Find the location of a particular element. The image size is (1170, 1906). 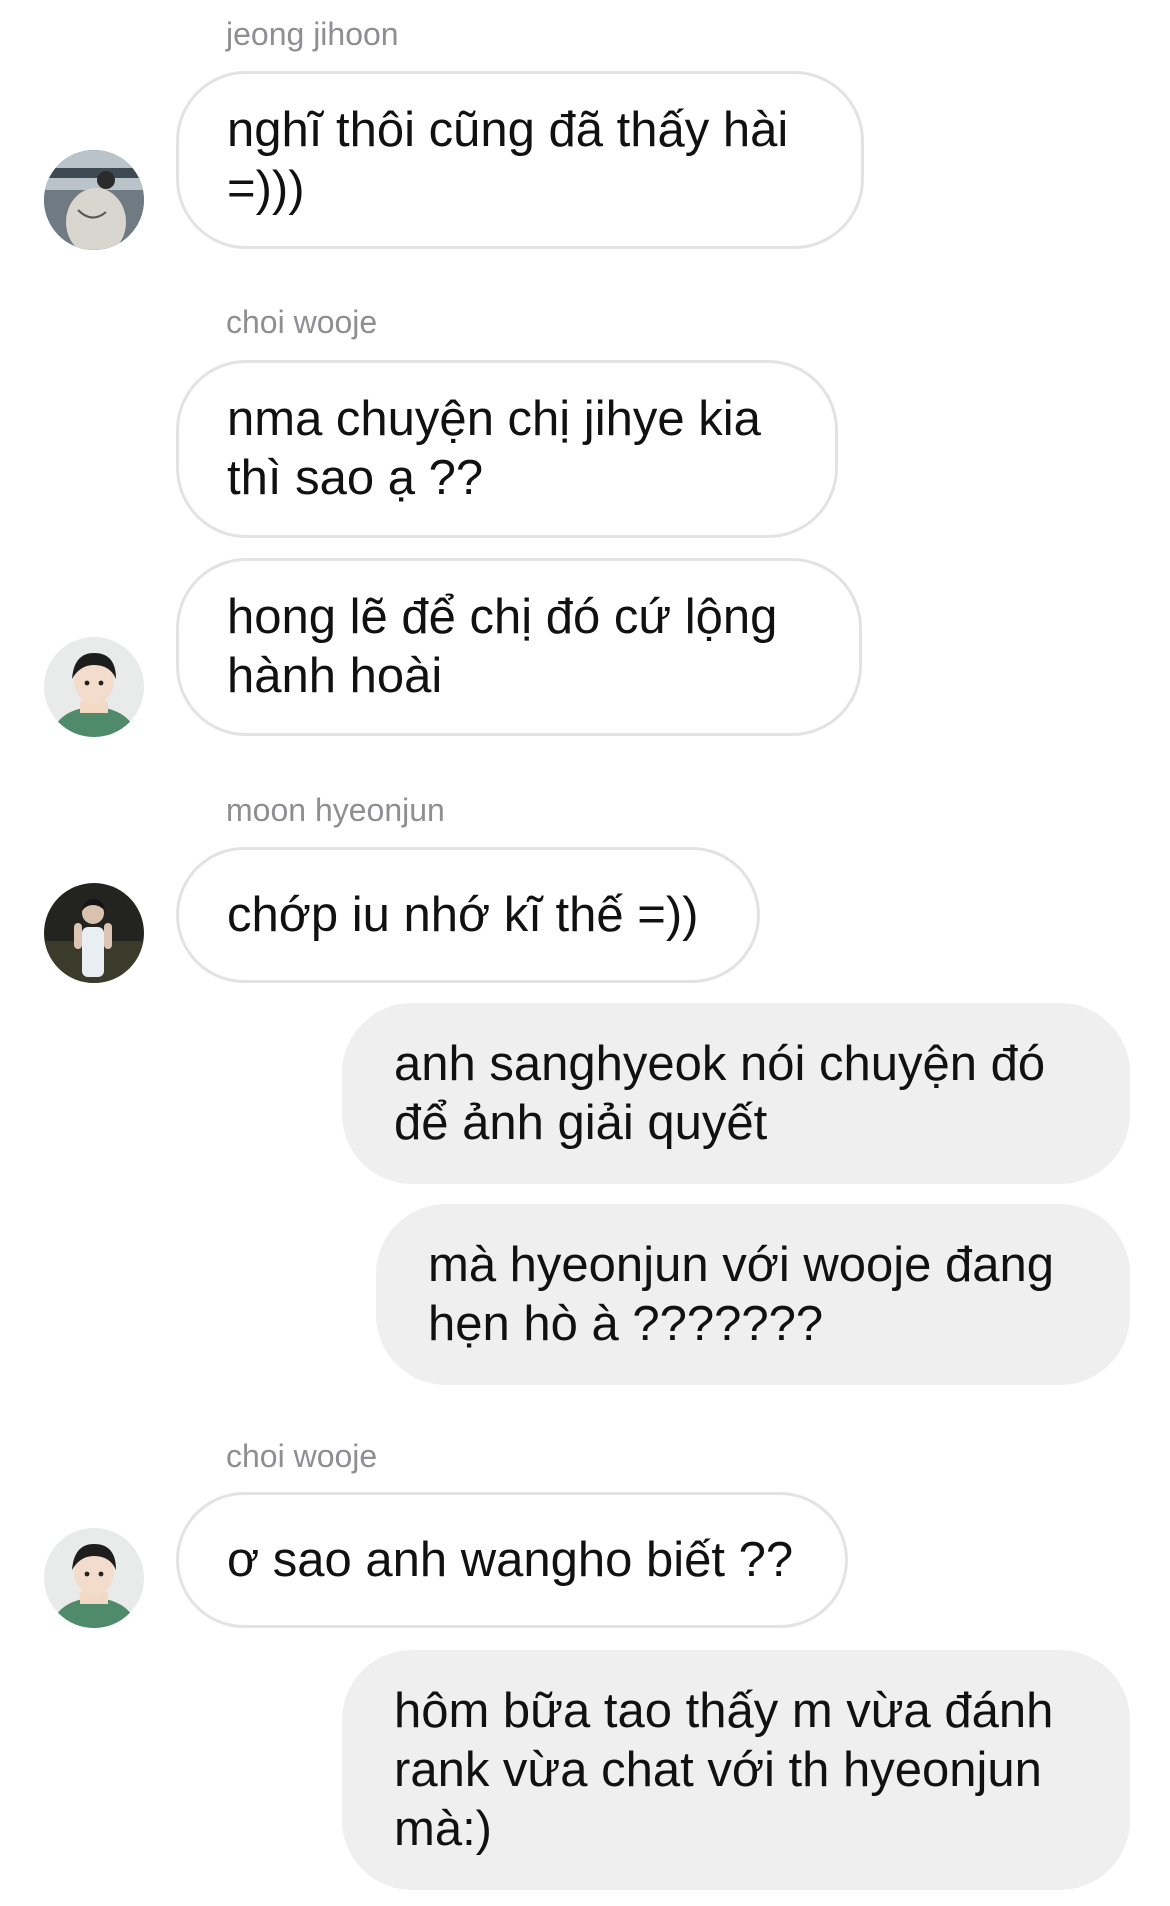

message-text: nma chuyện chị jihye kia thì sao ạ ?? is located at coordinates (494, 448).